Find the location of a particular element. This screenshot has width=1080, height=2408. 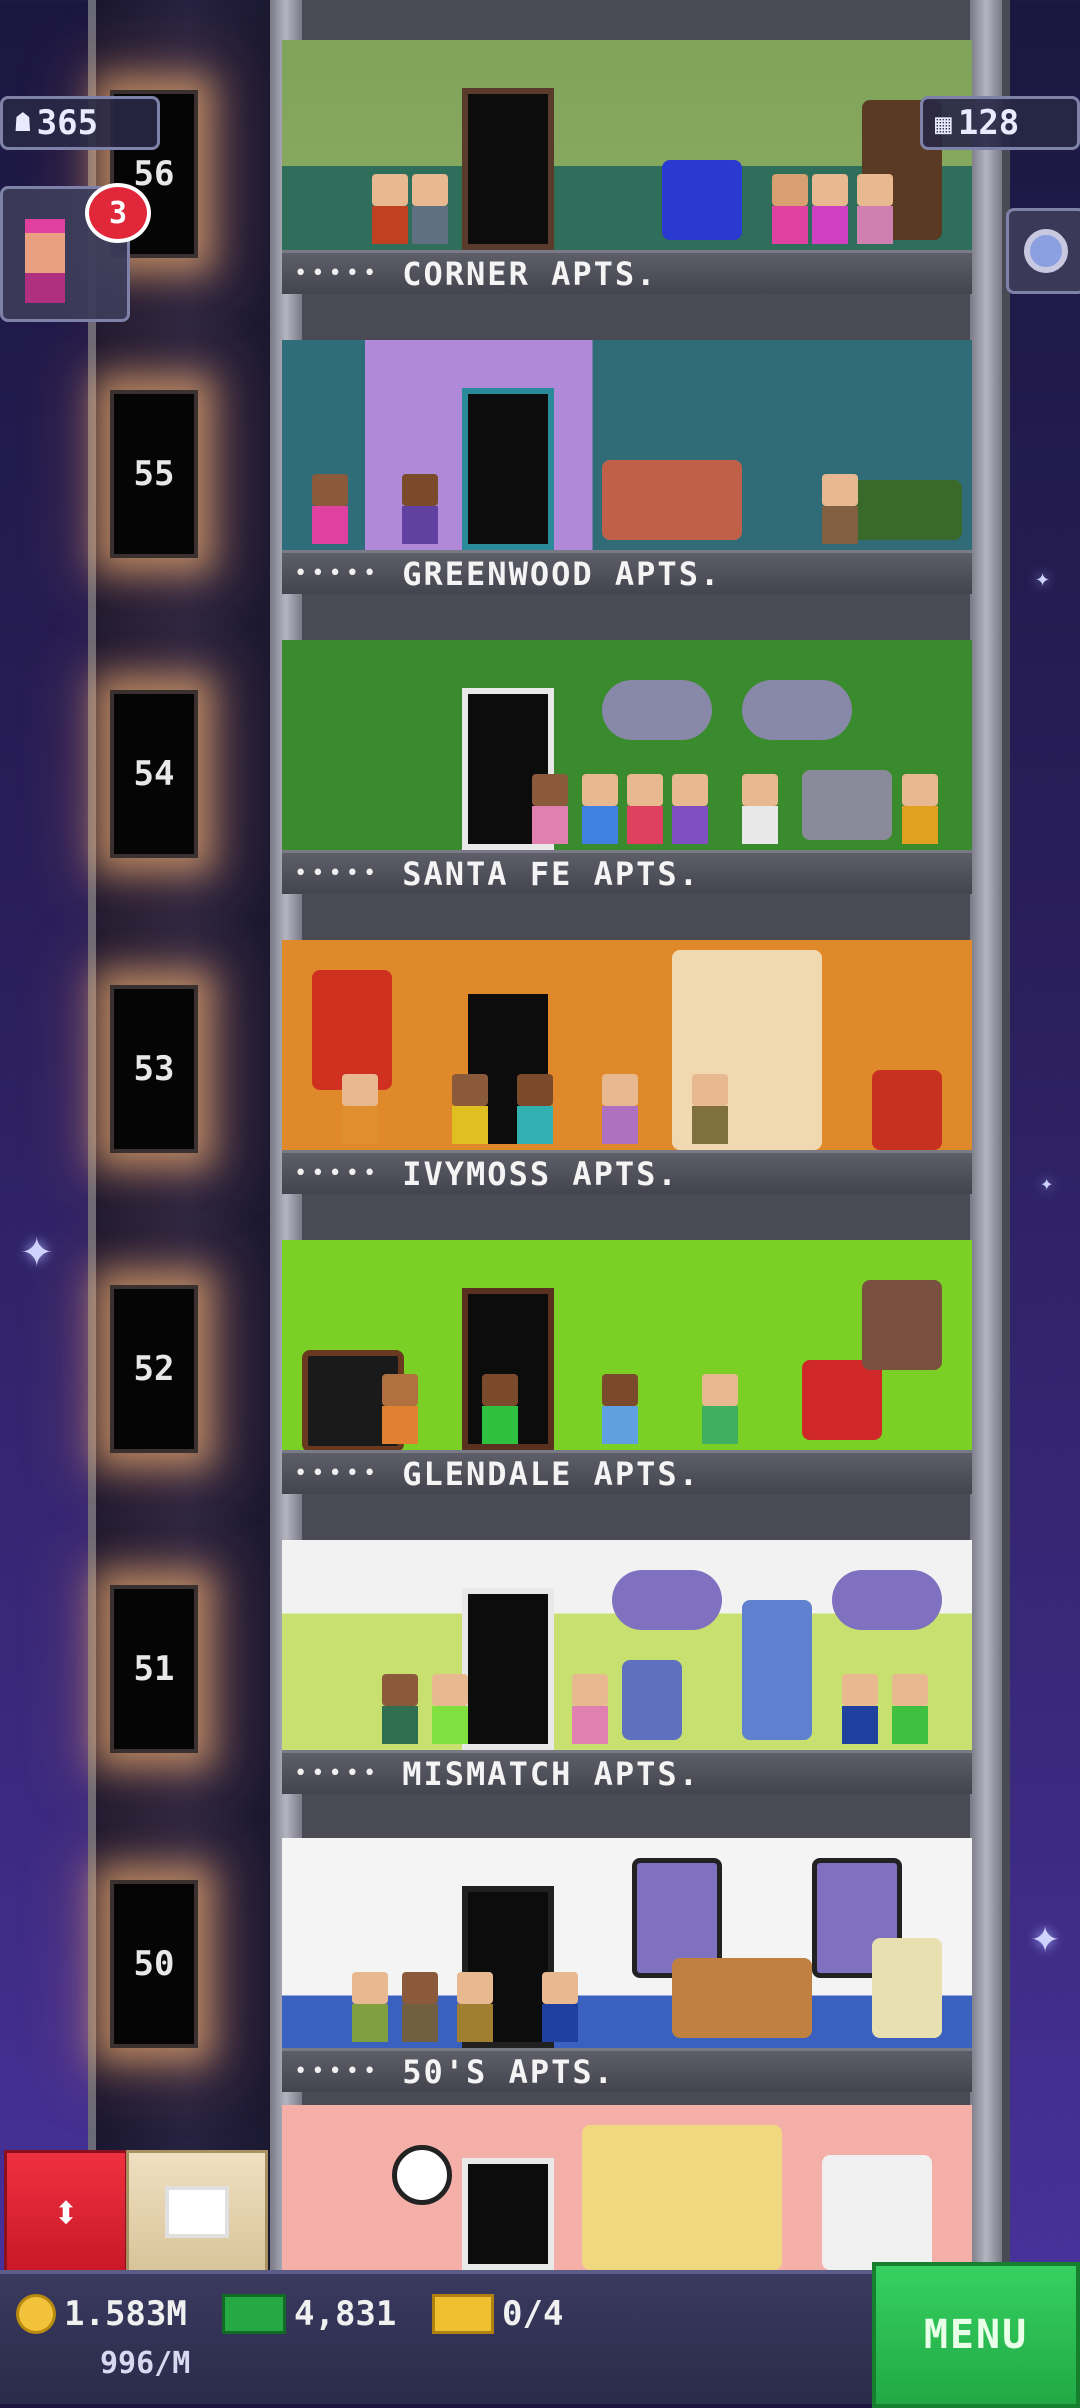

floor-nameplate: ••••• IVYMOSS APTS. is located at coordinates (627, 1172).